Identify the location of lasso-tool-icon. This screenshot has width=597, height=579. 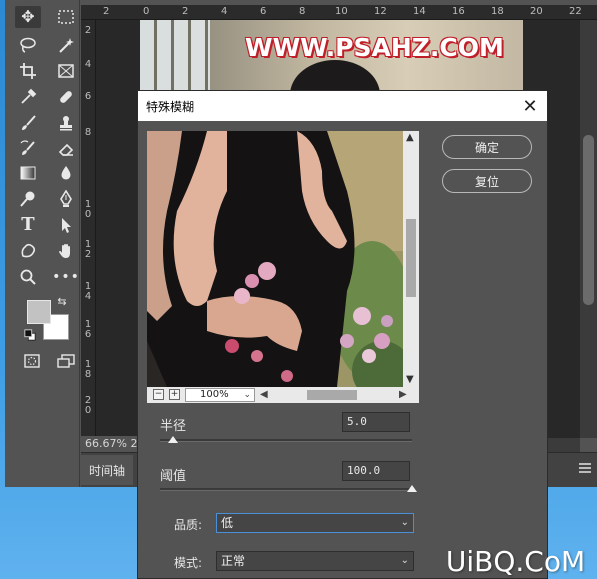
(28, 45).